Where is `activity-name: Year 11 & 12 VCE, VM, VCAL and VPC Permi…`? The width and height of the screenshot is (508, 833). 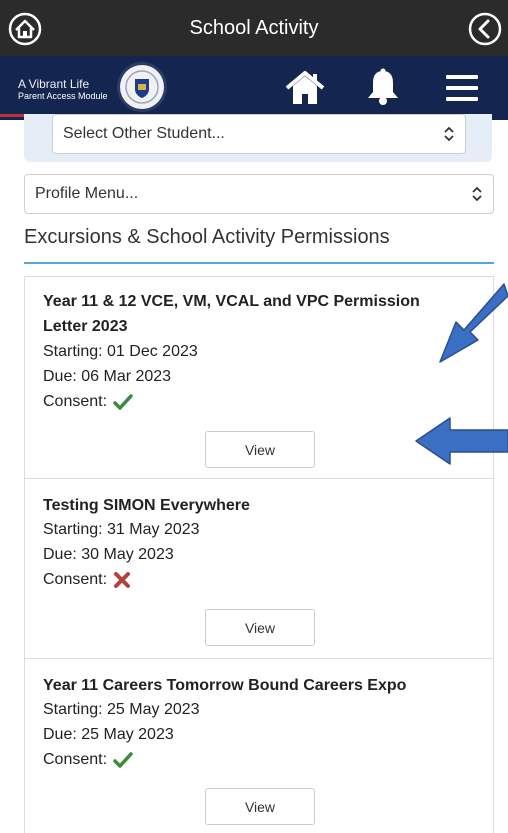
activity-name: Year 11 & 12 VCE, VM, VCAL and VPC Permi… is located at coordinates (231, 314).